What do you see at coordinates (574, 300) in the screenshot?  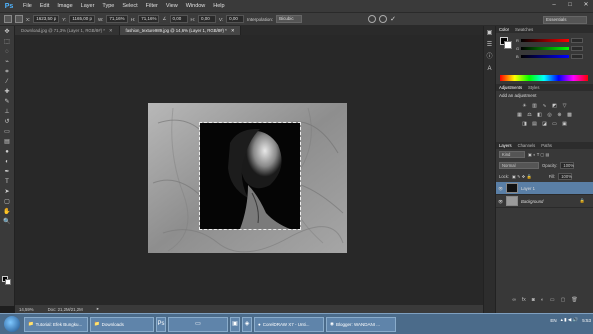 I see `delete-layer-icon: 🗑` at bounding box center [574, 300].